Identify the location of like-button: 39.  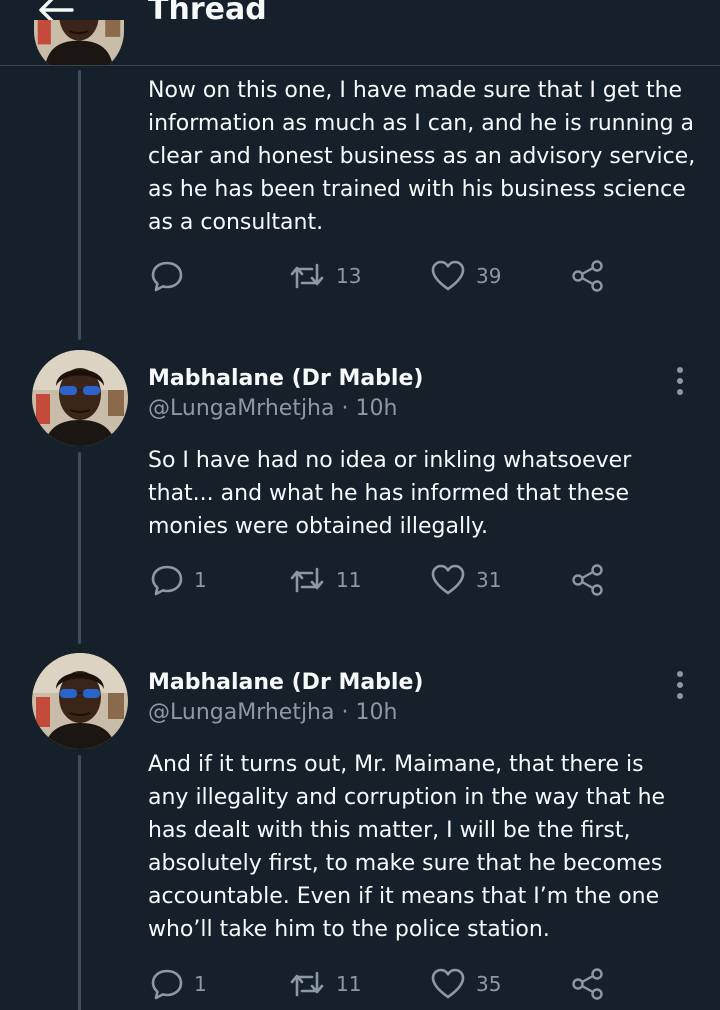
(465, 276).